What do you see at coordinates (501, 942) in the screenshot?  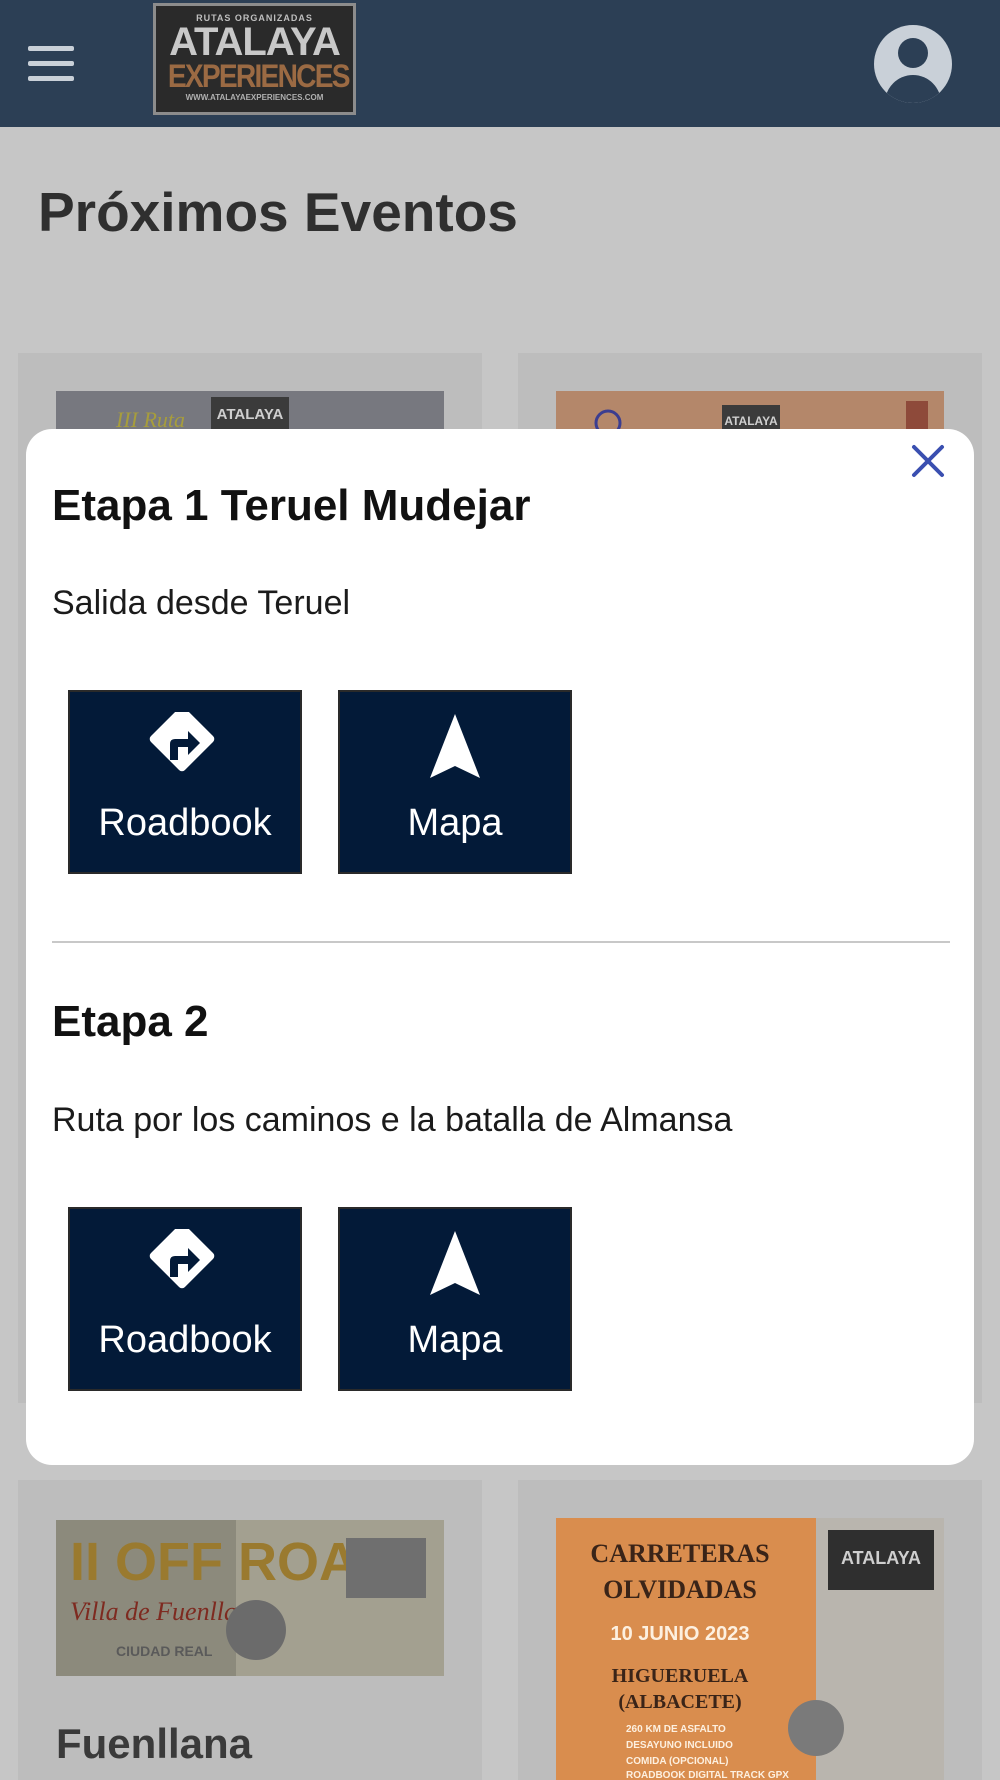 I see `divider` at bounding box center [501, 942].